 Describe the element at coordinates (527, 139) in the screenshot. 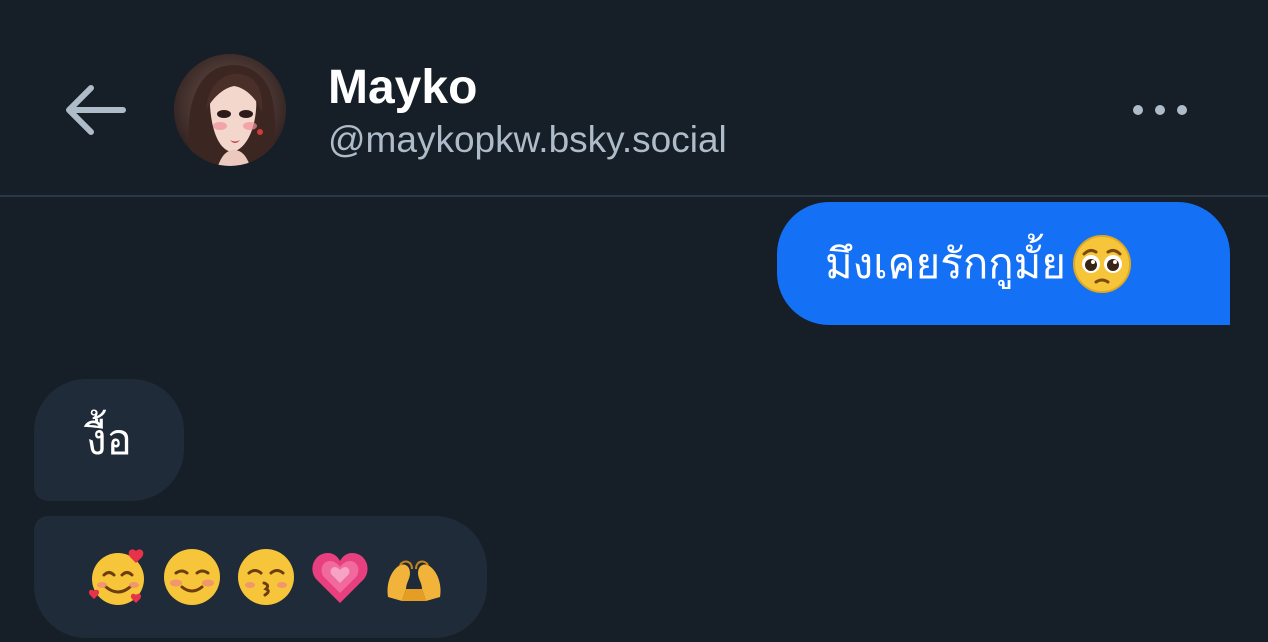

I see `contact-handle: @maykopkw.bsky.social` at that location.